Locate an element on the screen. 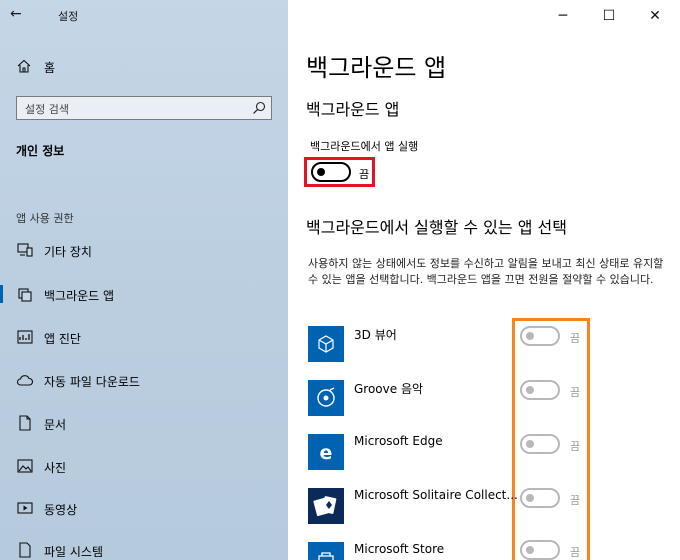 This screenshot has width=680, height=560. svg-text: e is located at coordinates (326, 453).